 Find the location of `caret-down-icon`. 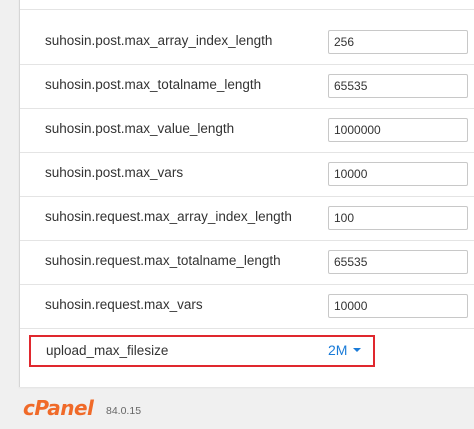

caret-down-icon is located at coordinates (357, 350).